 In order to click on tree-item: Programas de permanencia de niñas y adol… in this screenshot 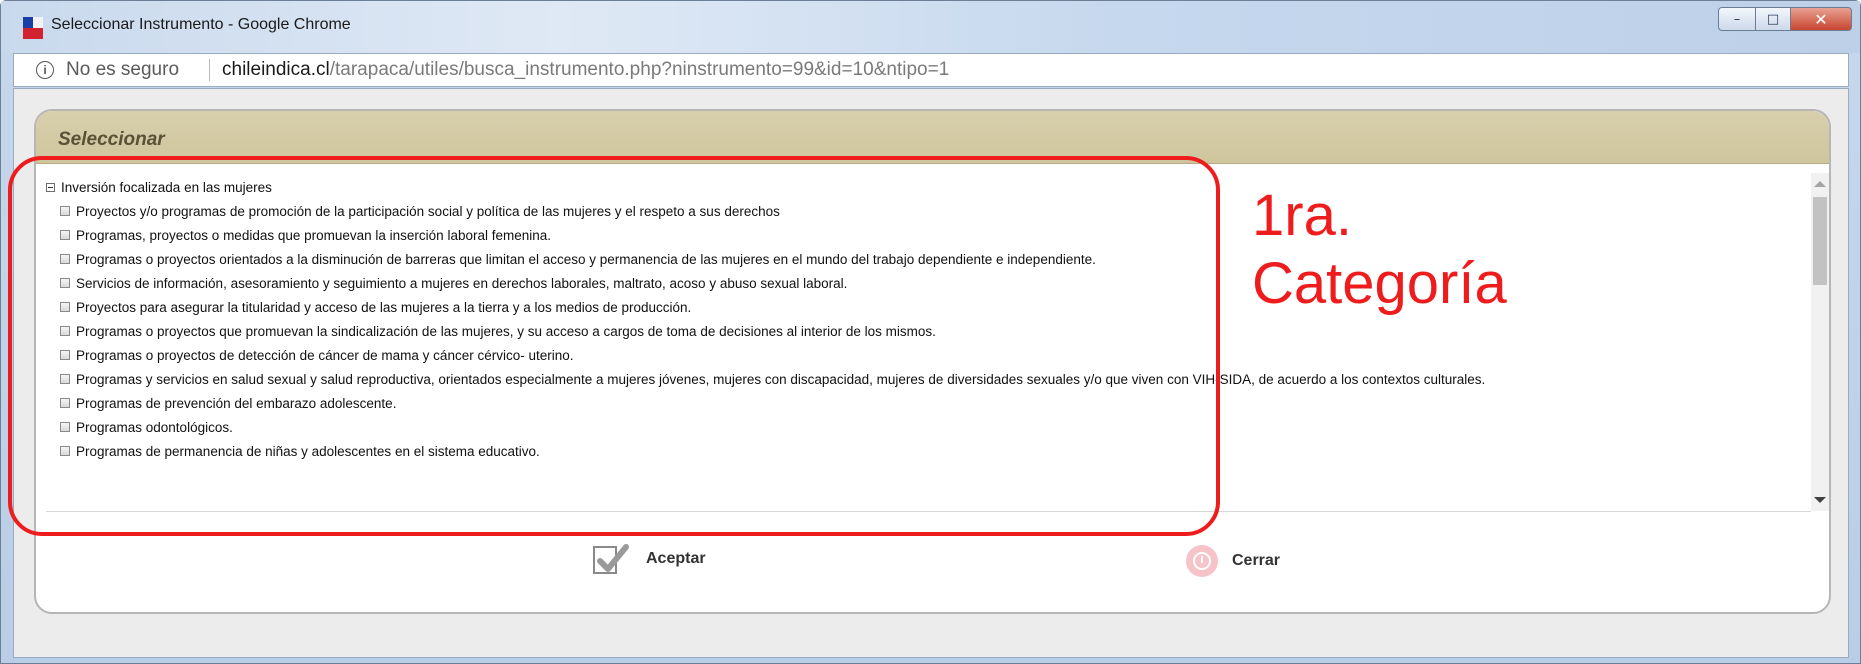, I will do `click(300, 451)`.